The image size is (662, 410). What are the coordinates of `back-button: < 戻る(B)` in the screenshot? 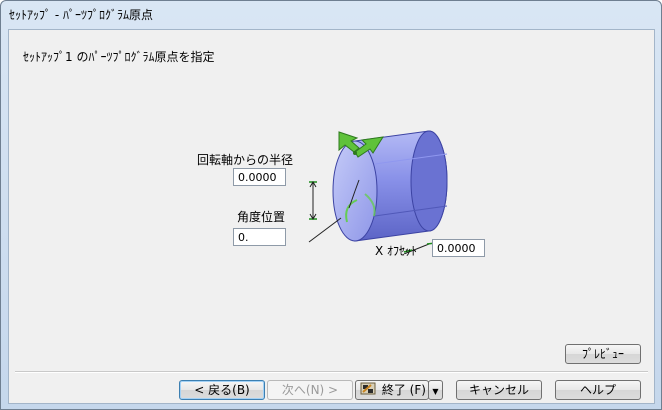 It's located at (222, 390).